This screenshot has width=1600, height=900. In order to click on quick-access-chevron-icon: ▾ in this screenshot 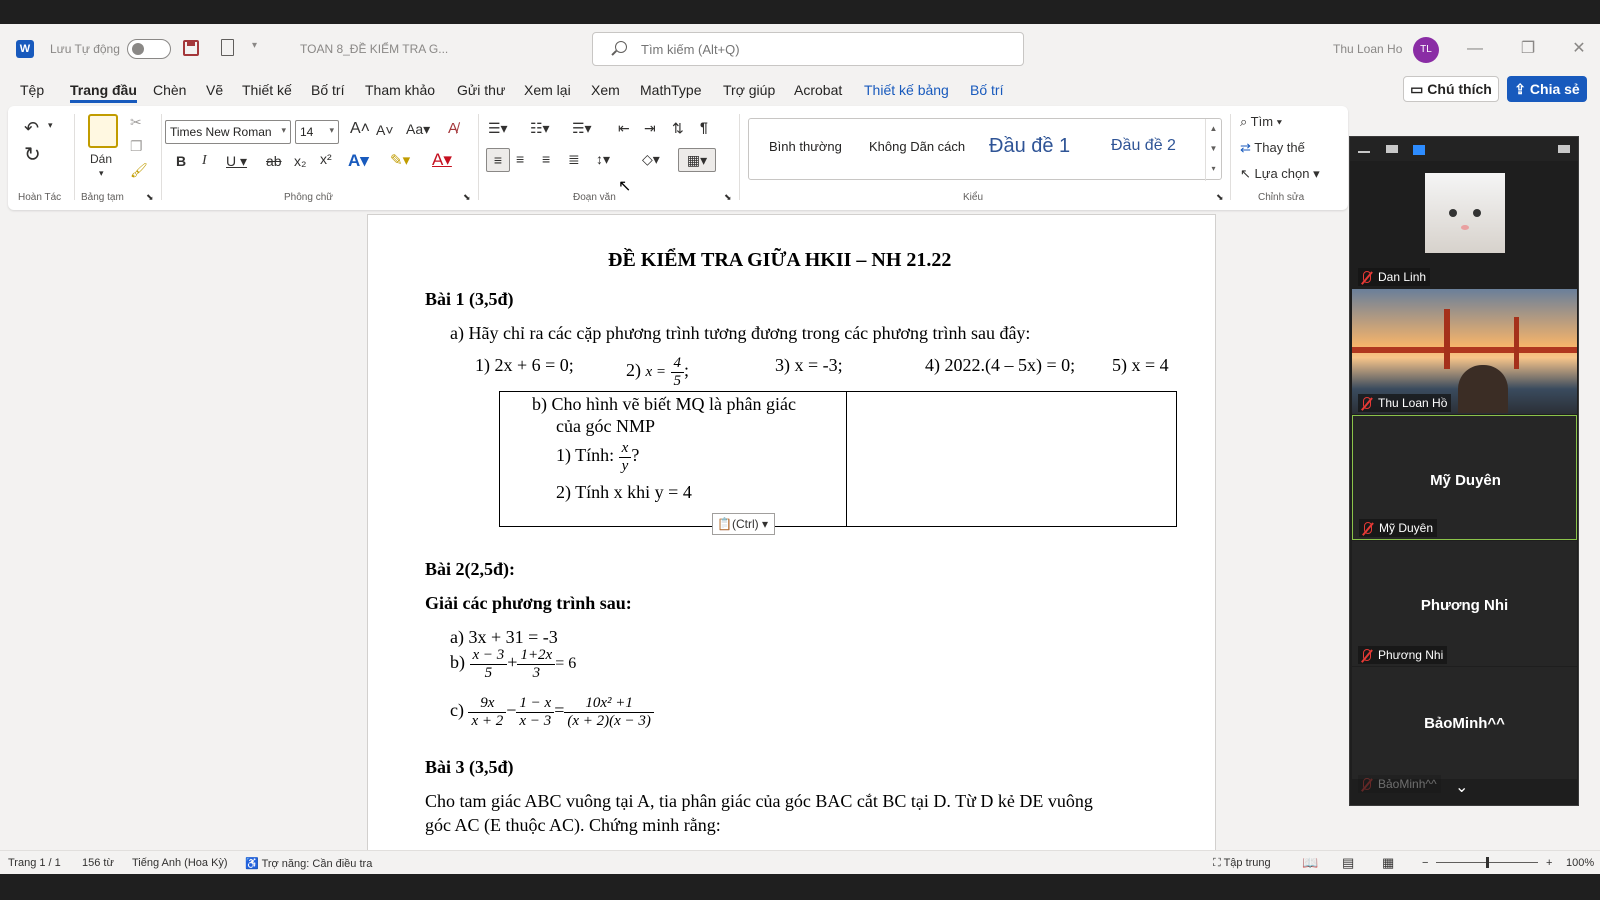, I will do `click(254, 45)`.